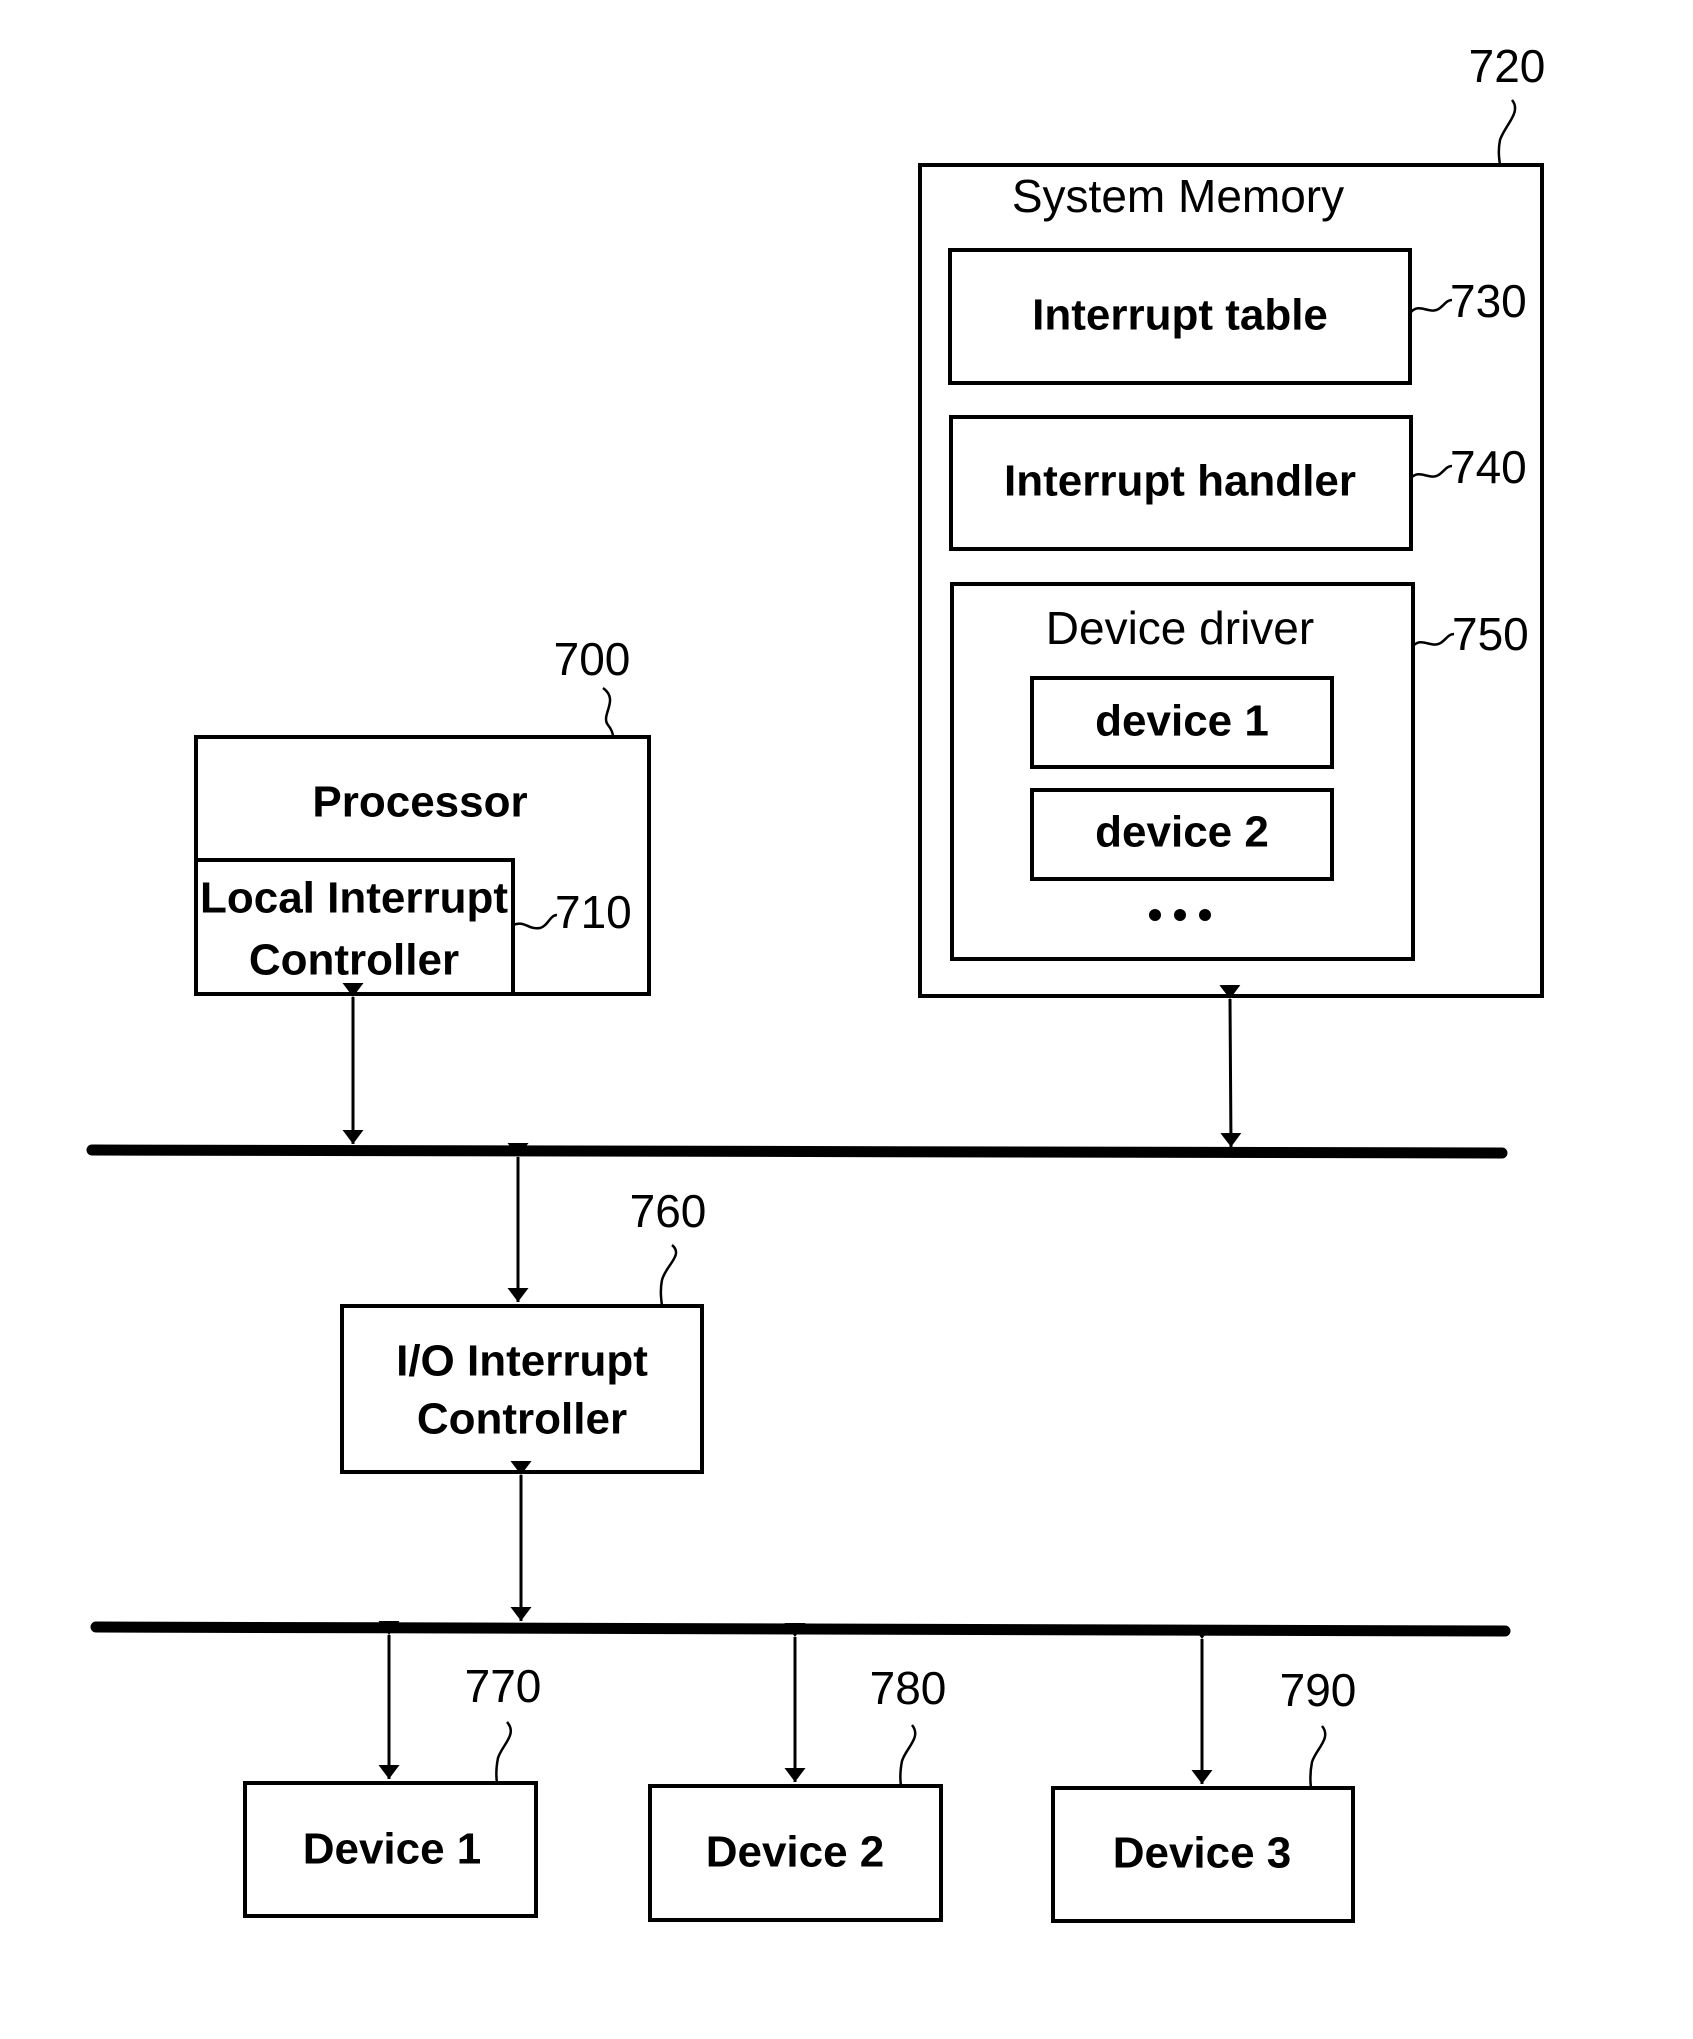 The height and width of the screenshot is (2039, 1693). I want to click on ref-790-leader, so click(1318, 1757).